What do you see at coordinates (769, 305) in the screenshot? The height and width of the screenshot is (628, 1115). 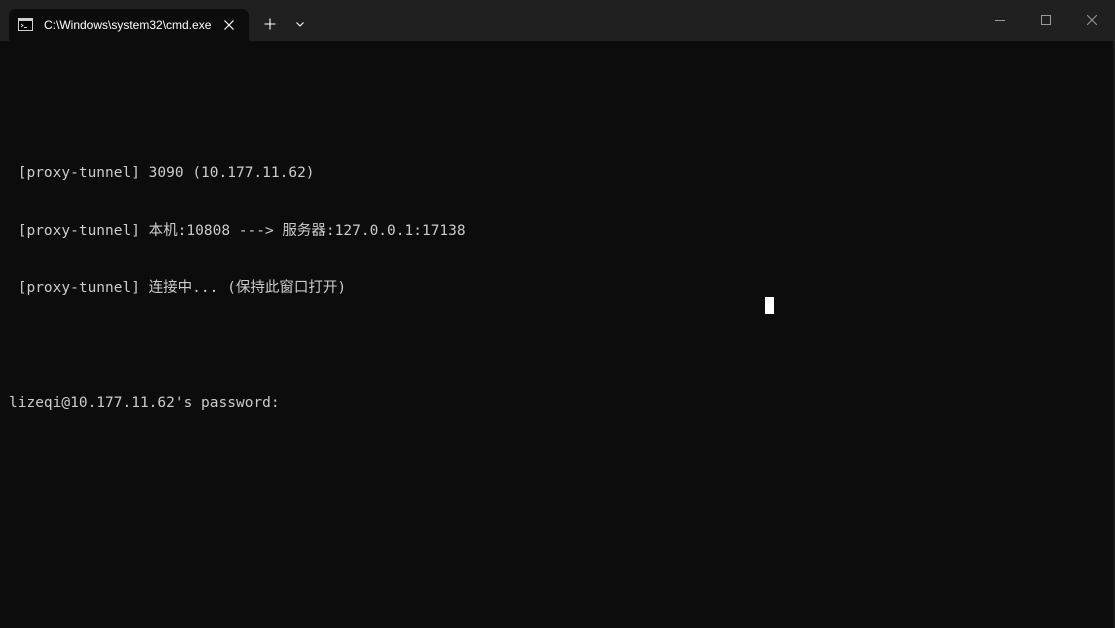 I see `text-cursor` at bounding box center [769, 305].